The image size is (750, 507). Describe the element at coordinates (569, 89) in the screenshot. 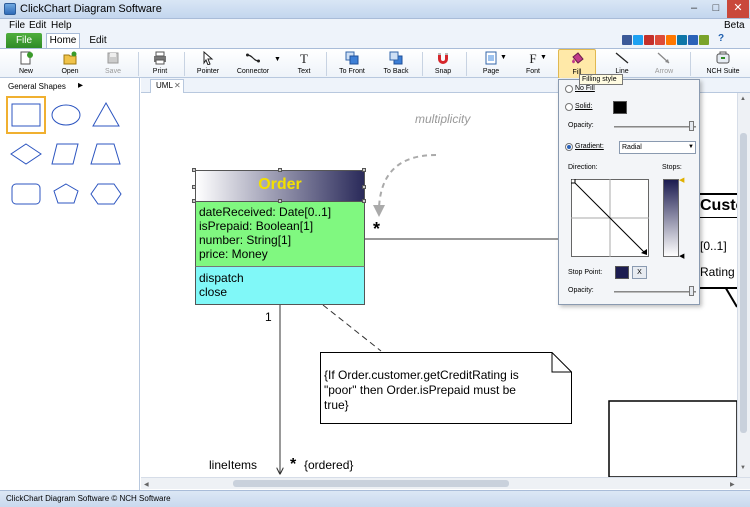

I see `no-fill-radio` at that location.